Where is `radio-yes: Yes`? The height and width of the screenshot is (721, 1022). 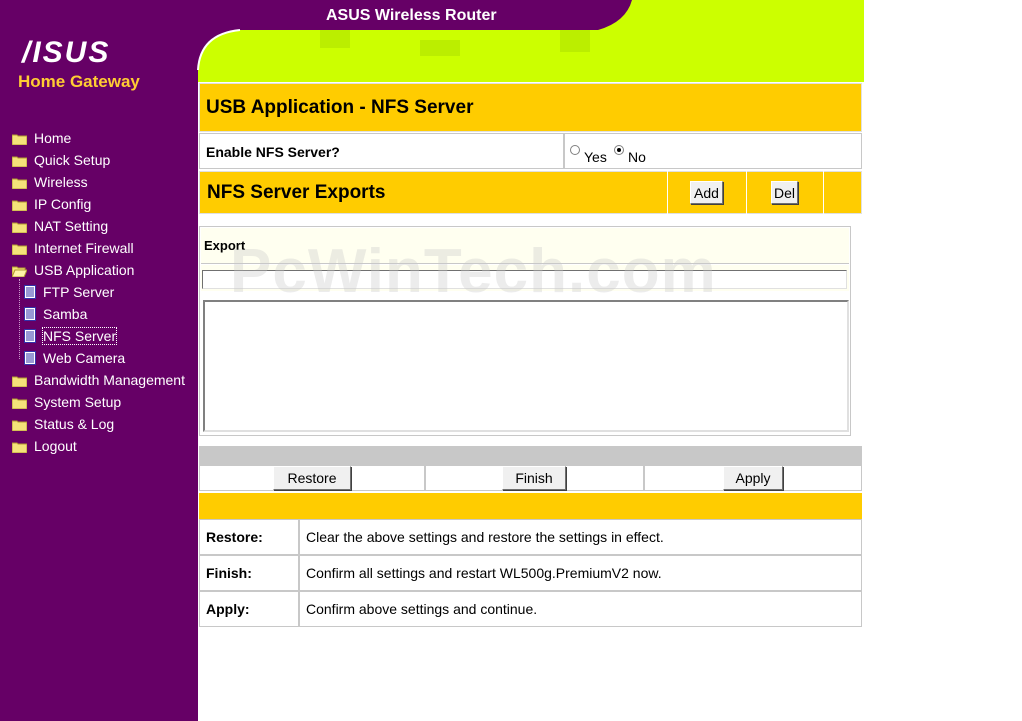
radio-yes: Yes is located at coordinates (588, 155).